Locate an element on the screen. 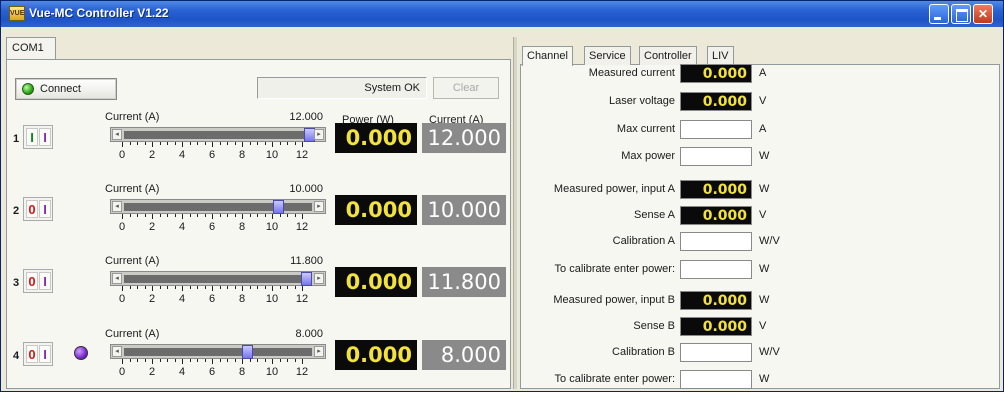 The width and height of the screenshot is (1004, 393). channel-number: 4 is located at coordinates (16, 356).